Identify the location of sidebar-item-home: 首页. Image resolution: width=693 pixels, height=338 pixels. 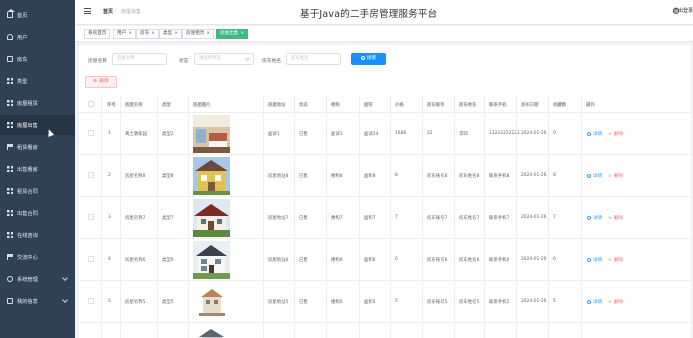
(37, 15).